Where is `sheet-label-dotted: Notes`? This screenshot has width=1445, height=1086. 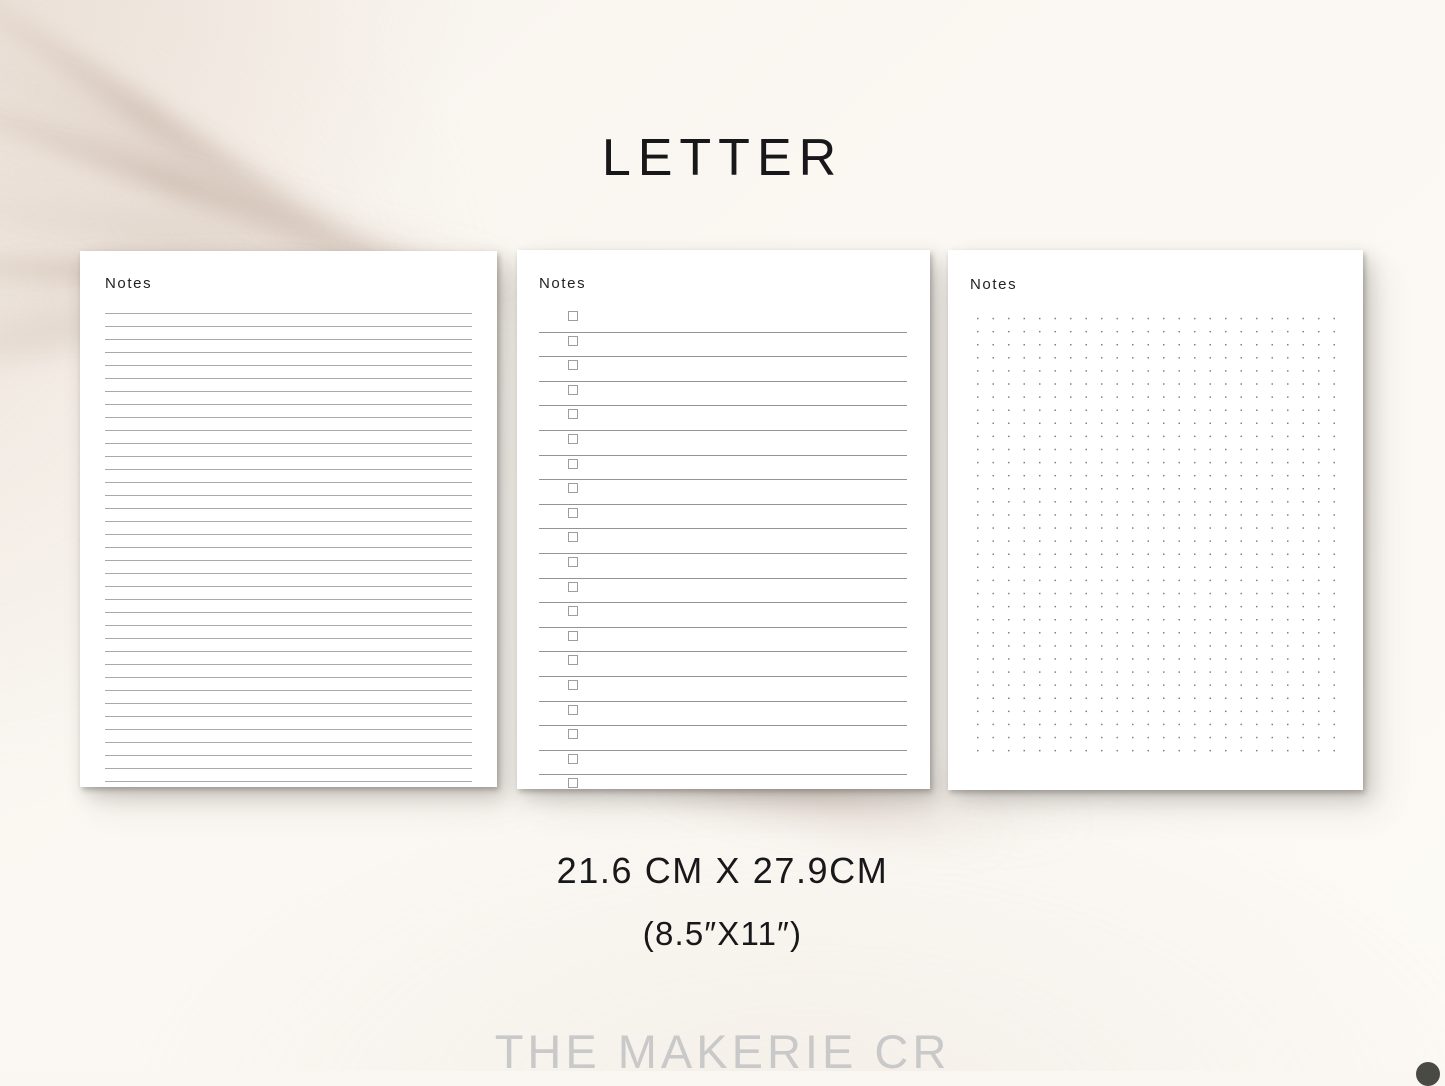
sheet-label-dotted: Notes is located at coordinates (994, 284).